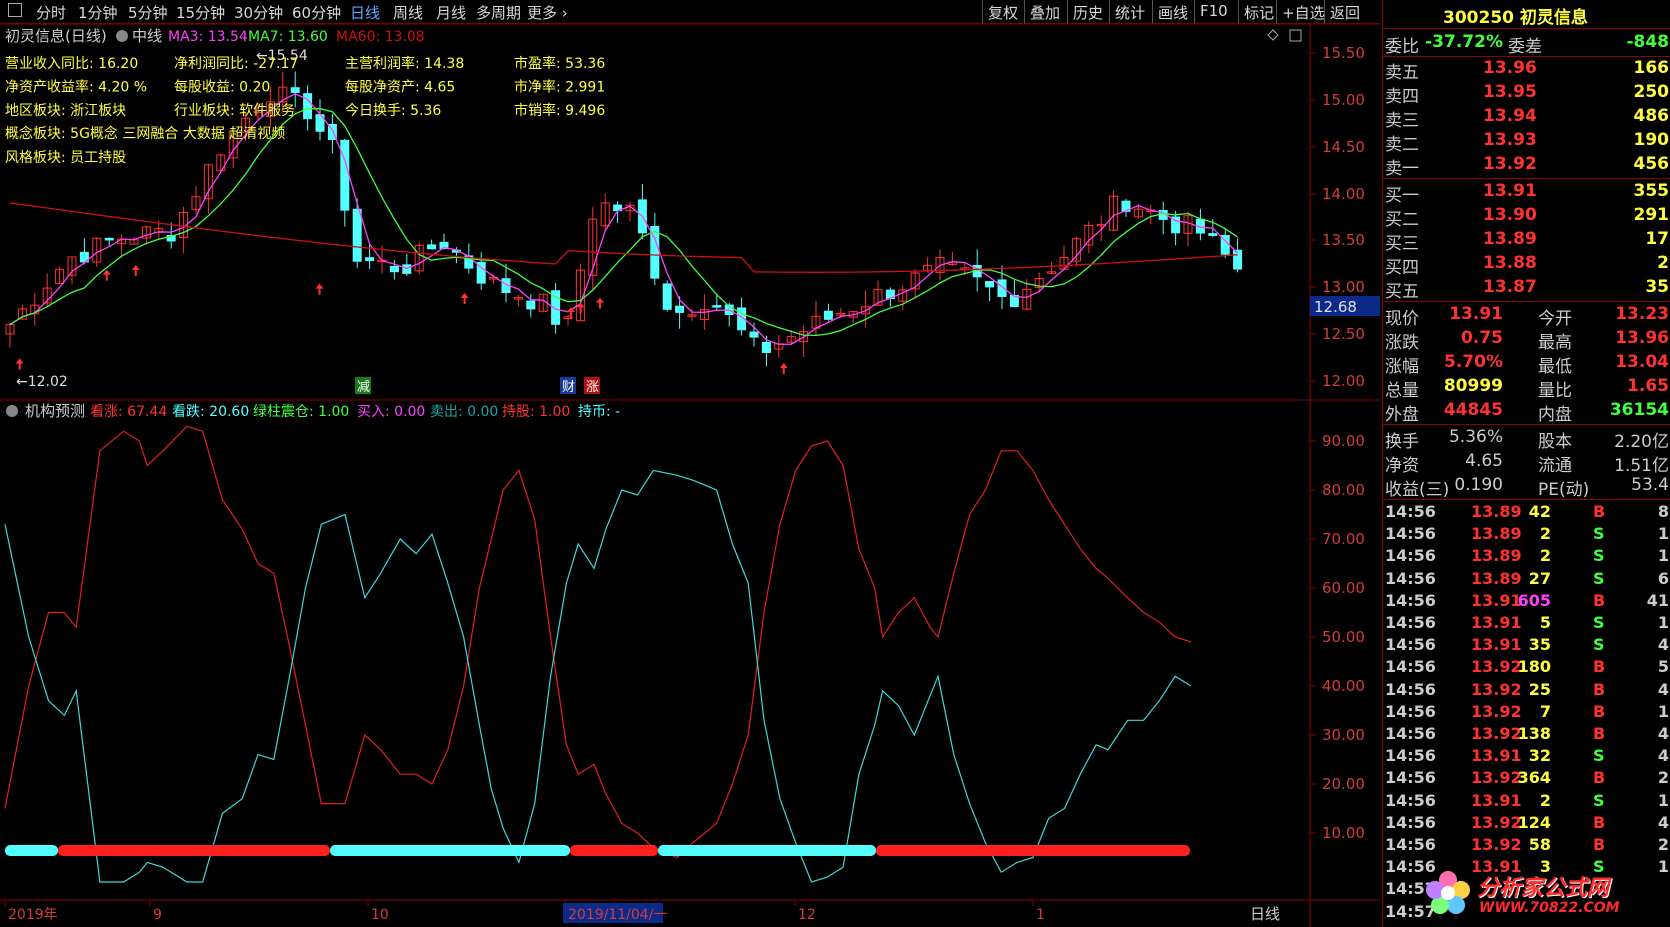  What do you see at coordinates (1482, 338) in the screenshot?
I see `quote-value-1: 0.75` at bounding box center [1482, 338].